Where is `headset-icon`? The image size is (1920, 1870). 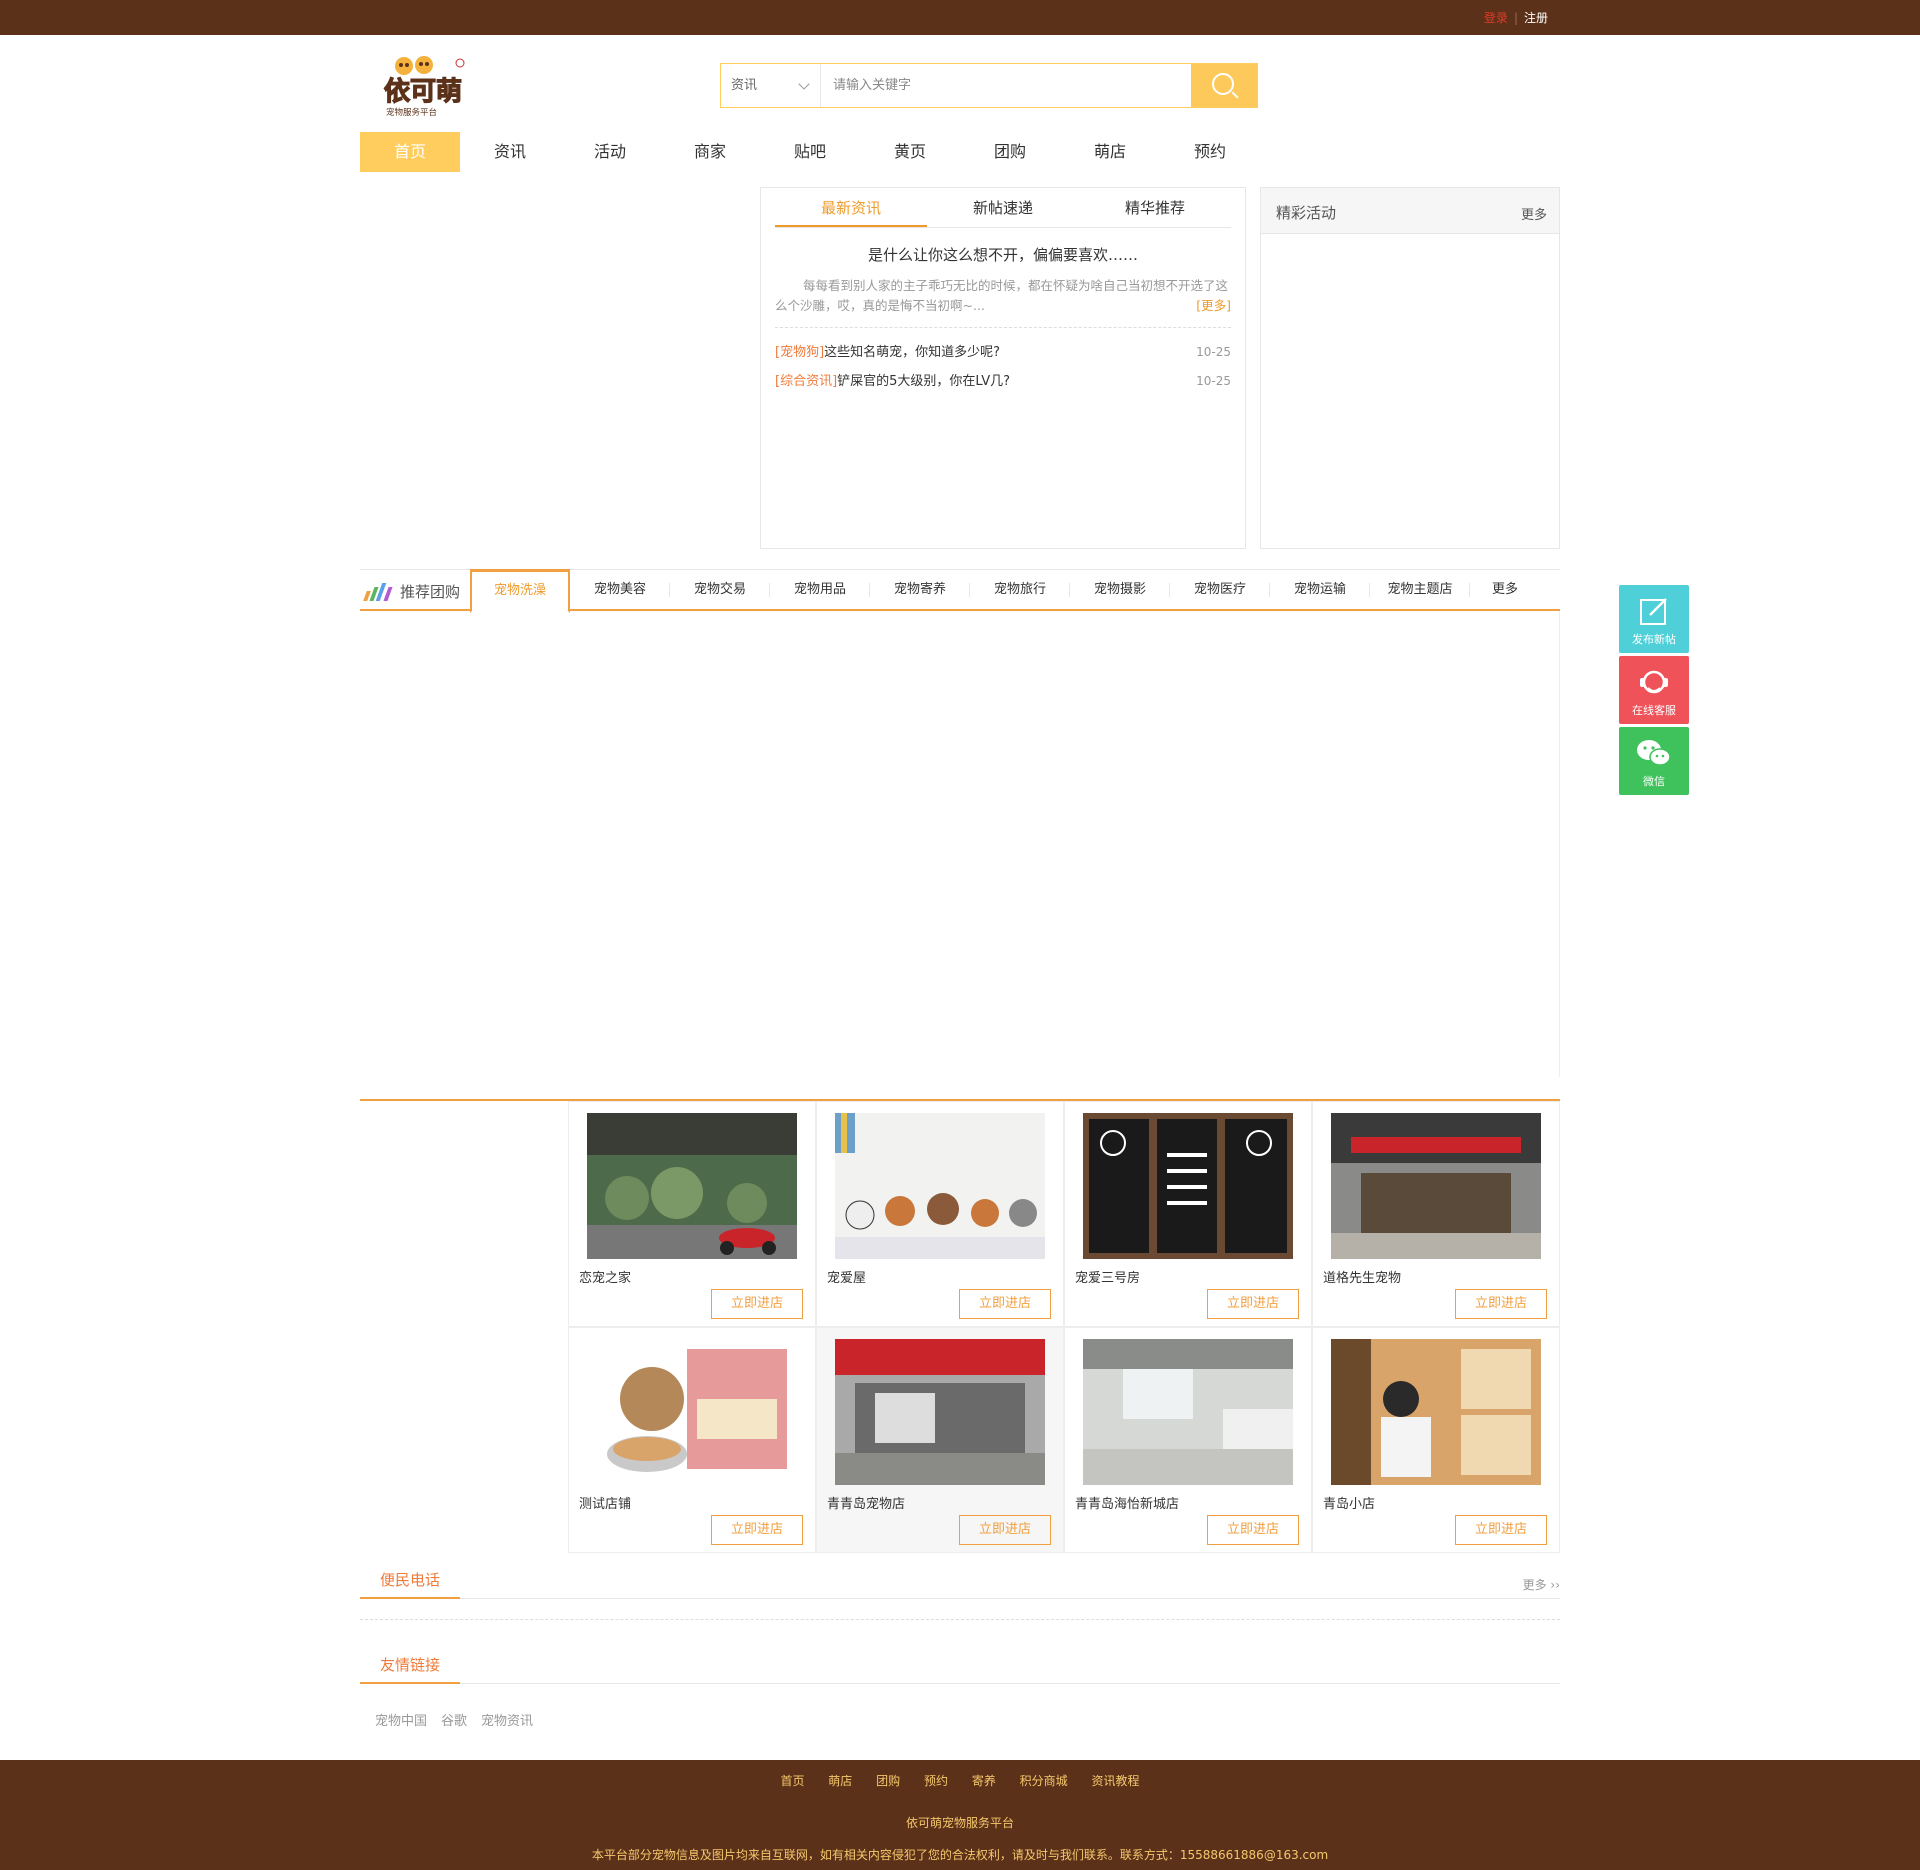
headset-icon is located at coordinates (1654, 682).